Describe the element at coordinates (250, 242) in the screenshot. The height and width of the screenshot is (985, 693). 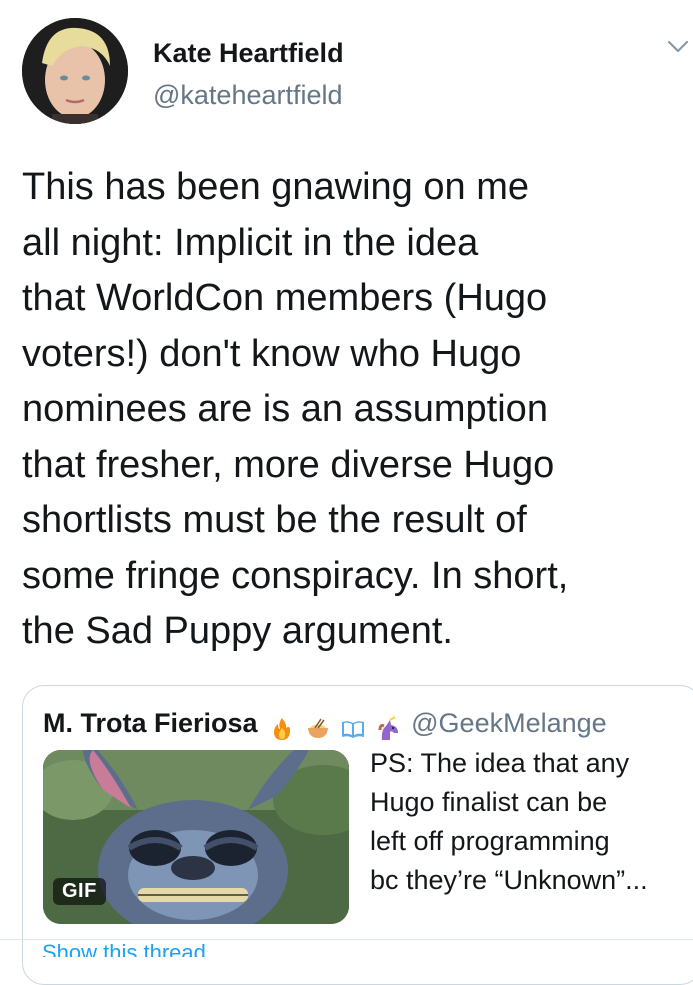
I see `tweet-text-line: all night: Implicit in the idea` at that location.